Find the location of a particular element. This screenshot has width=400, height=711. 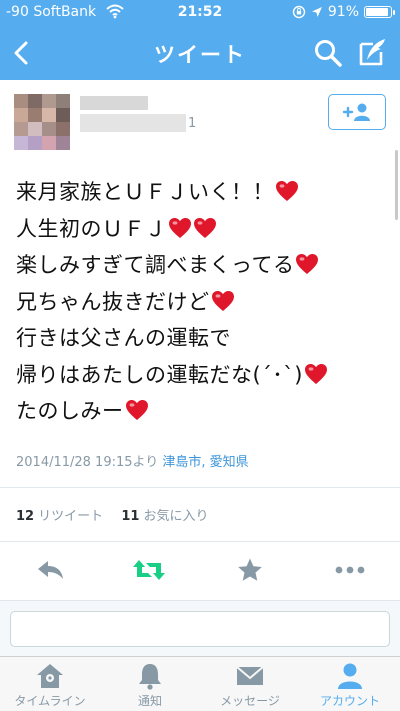

bell-icon is located at coordinates (150, 677).